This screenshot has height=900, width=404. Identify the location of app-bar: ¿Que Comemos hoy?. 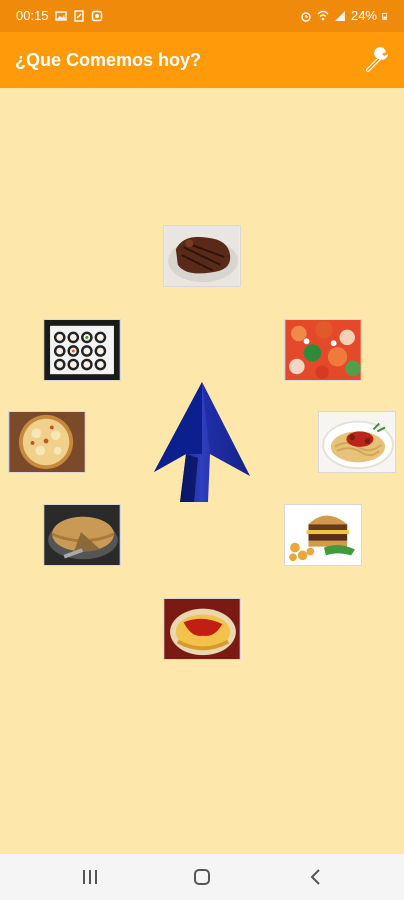
(202, 60).